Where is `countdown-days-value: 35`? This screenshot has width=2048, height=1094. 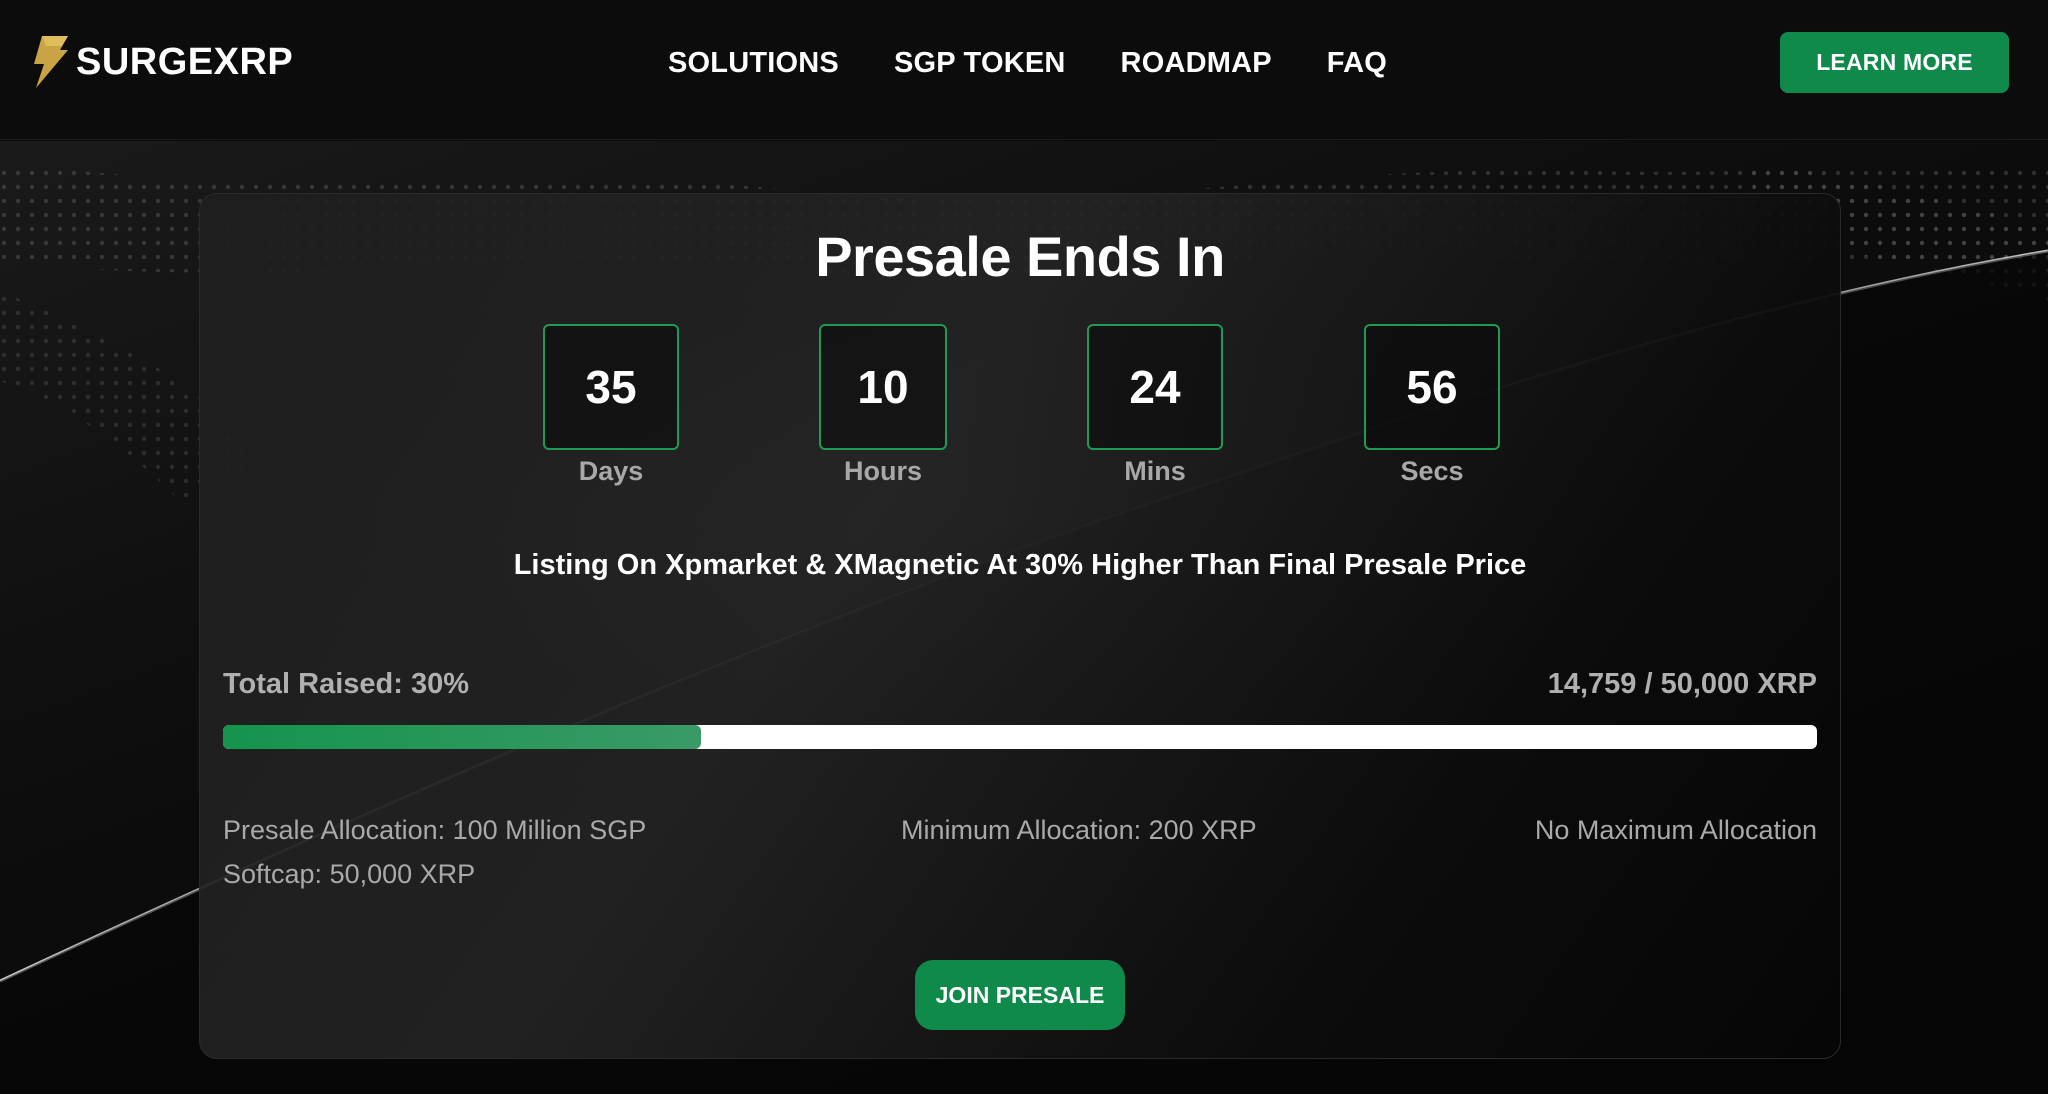
countdown-days-value: 35 is located at coordinates (611, 387).